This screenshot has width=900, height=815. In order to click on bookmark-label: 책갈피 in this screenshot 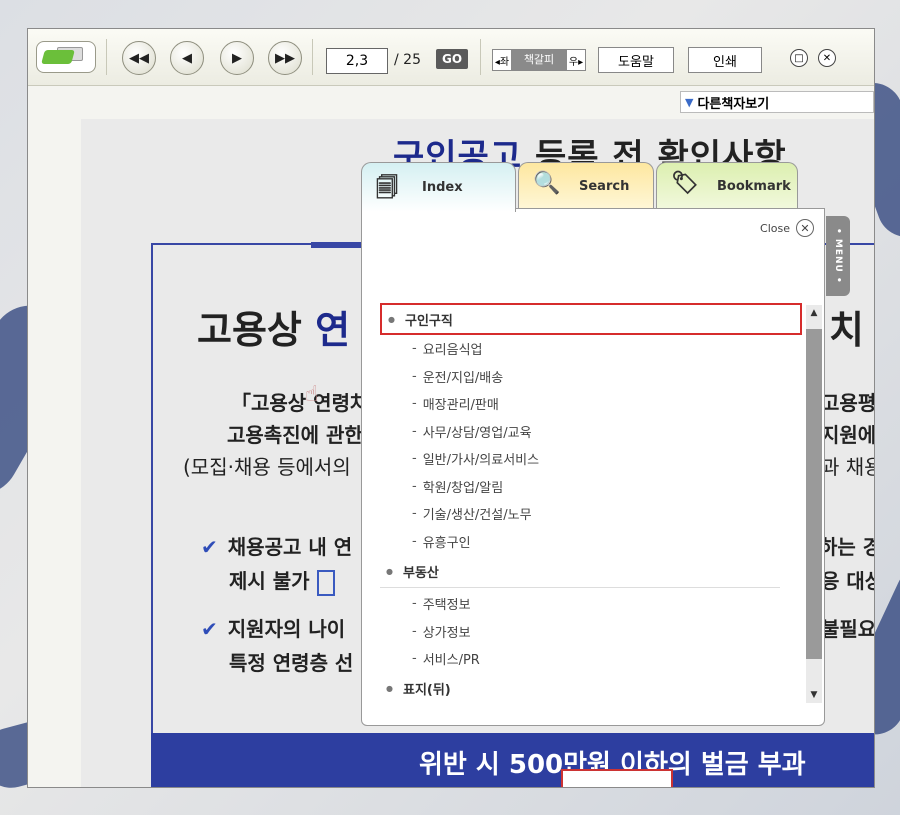, I will do `click(539, 60)`.